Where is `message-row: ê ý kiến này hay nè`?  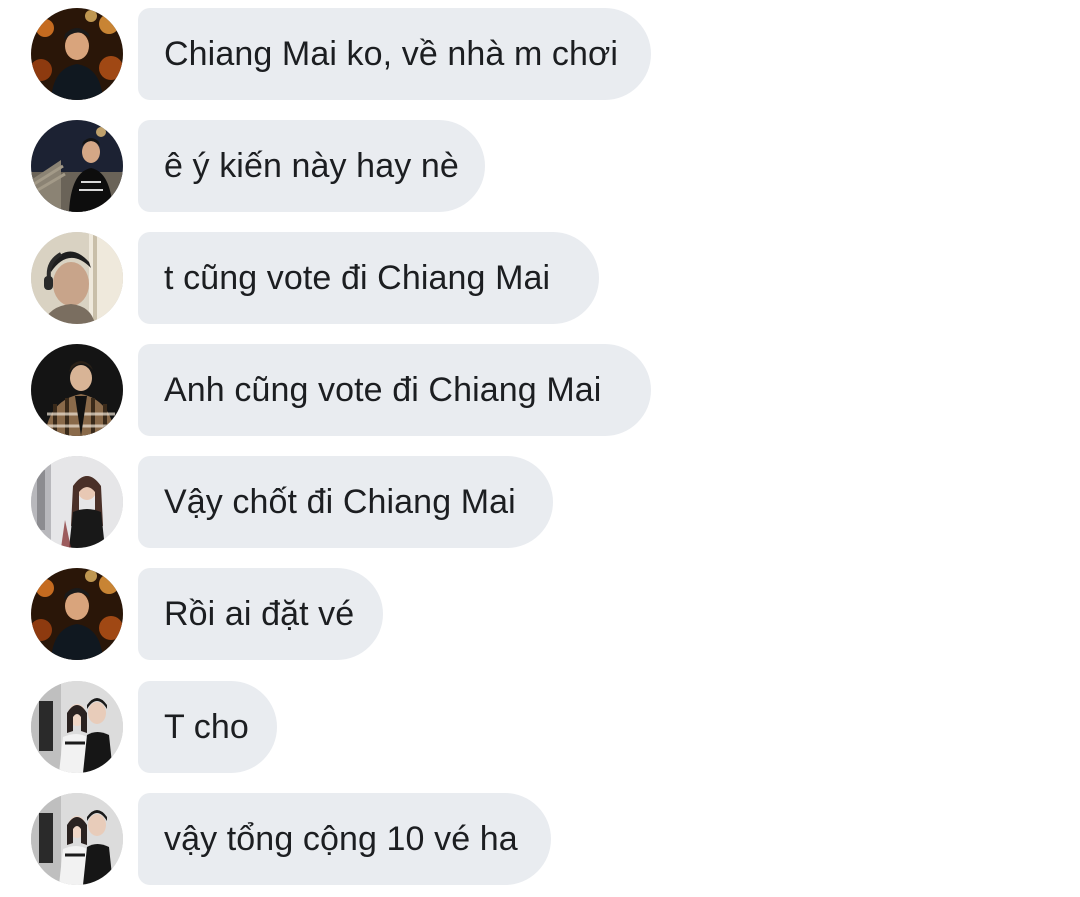 message-row: ê ý kiến này hay nè is located at coordinates (540, 166).